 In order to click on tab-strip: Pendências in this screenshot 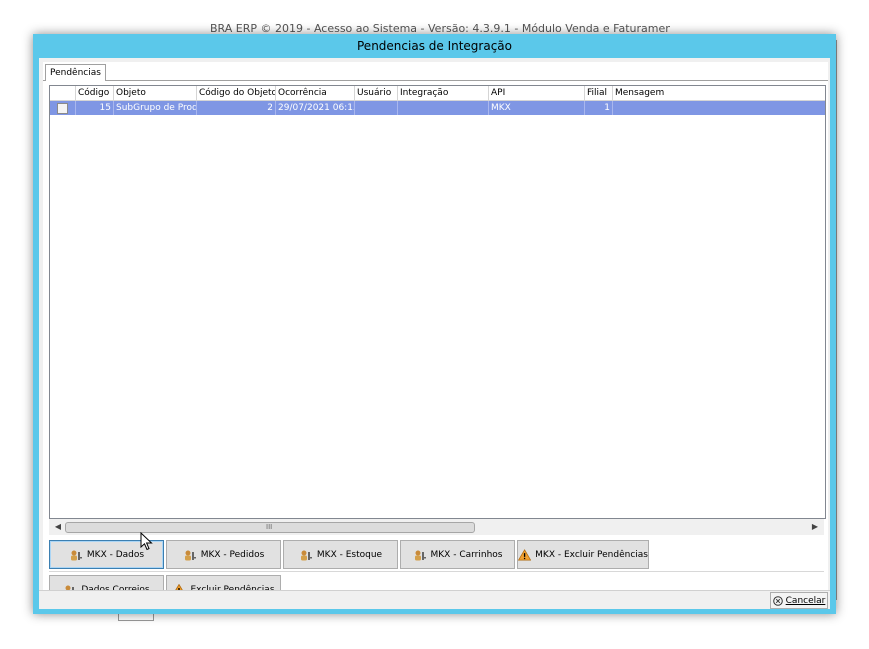, I will do `click(435, 72)`.